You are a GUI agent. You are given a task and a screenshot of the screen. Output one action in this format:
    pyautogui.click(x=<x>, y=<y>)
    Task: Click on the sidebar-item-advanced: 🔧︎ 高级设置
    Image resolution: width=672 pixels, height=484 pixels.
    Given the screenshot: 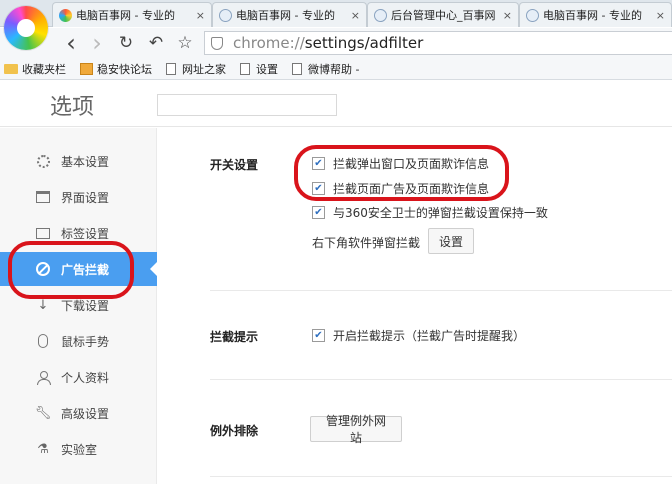 What is the action you would take?
    pyautogui.click(x=78, y=413)
    